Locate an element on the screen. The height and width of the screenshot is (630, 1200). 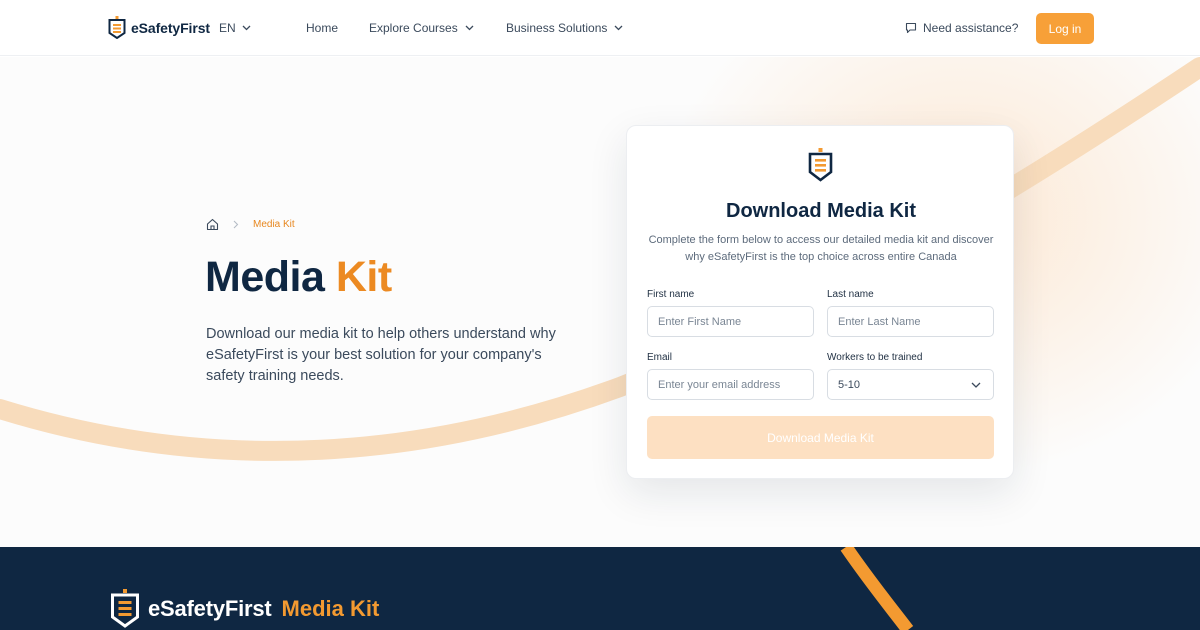
nav-business-solutions: Business Solutions is located at coordinates (564, 28).